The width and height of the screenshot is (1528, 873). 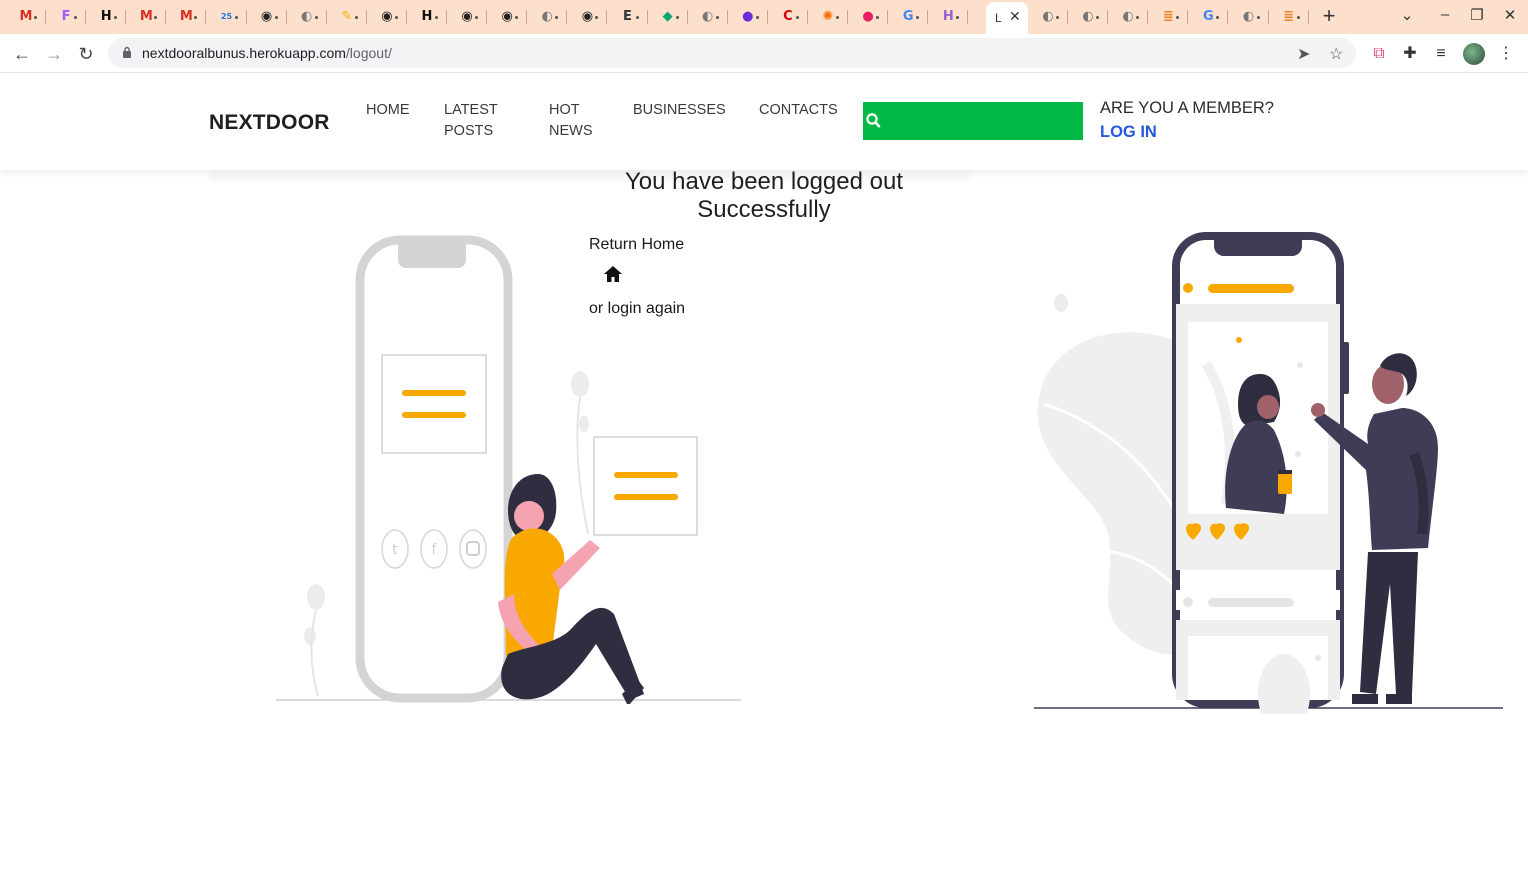 What do you see at coordinates (1128, 132) in the screenshot?
I see `login-link: LOG IN` at bounding box center [1128, 132].